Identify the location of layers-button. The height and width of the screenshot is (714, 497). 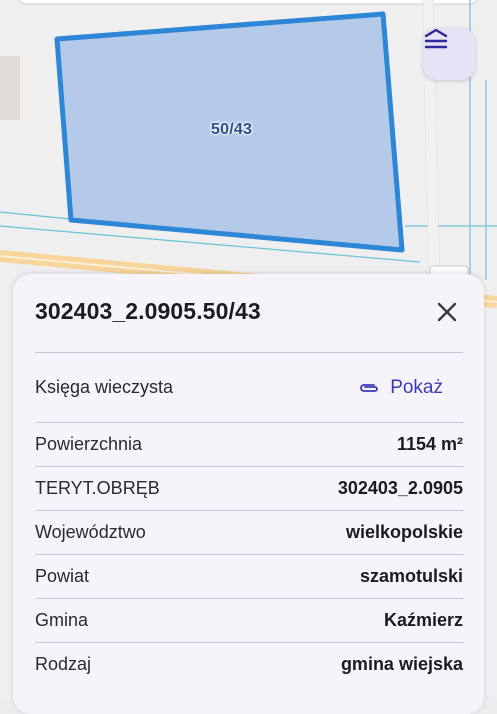
(449, 54).